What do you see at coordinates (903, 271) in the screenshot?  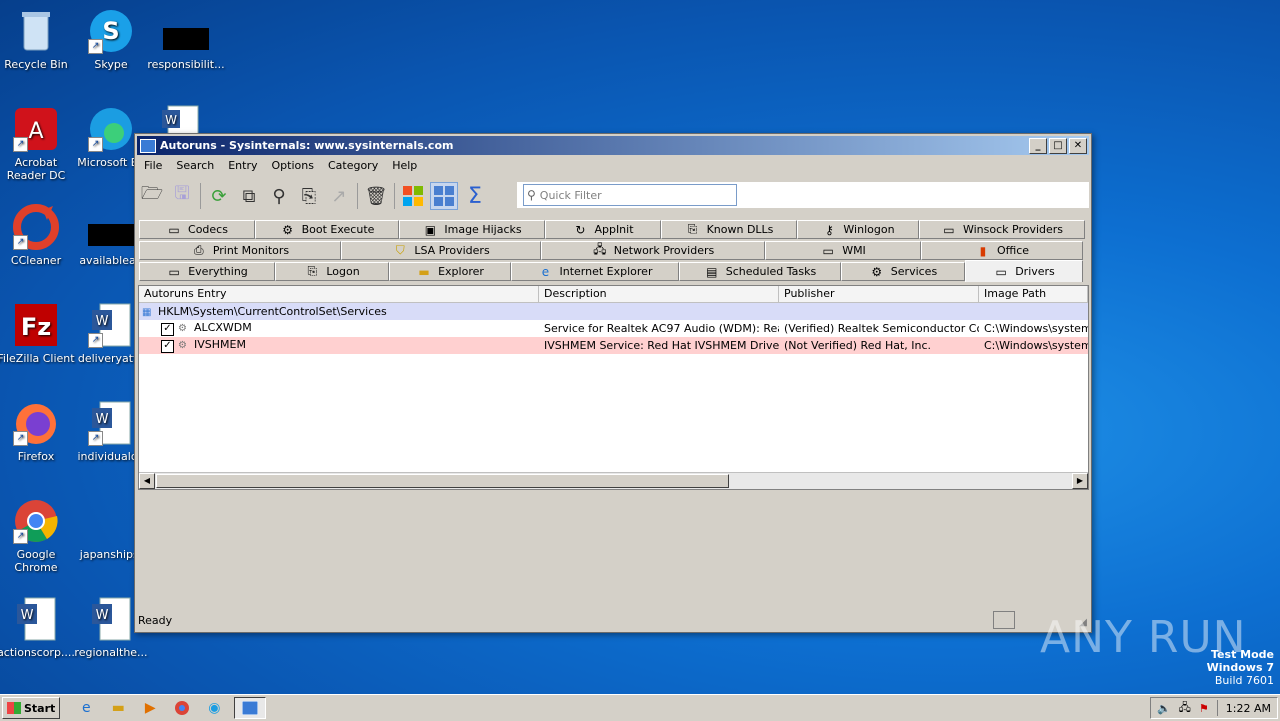 I see `tab-services: ⚙ Services` at bounding box center [903, 271].